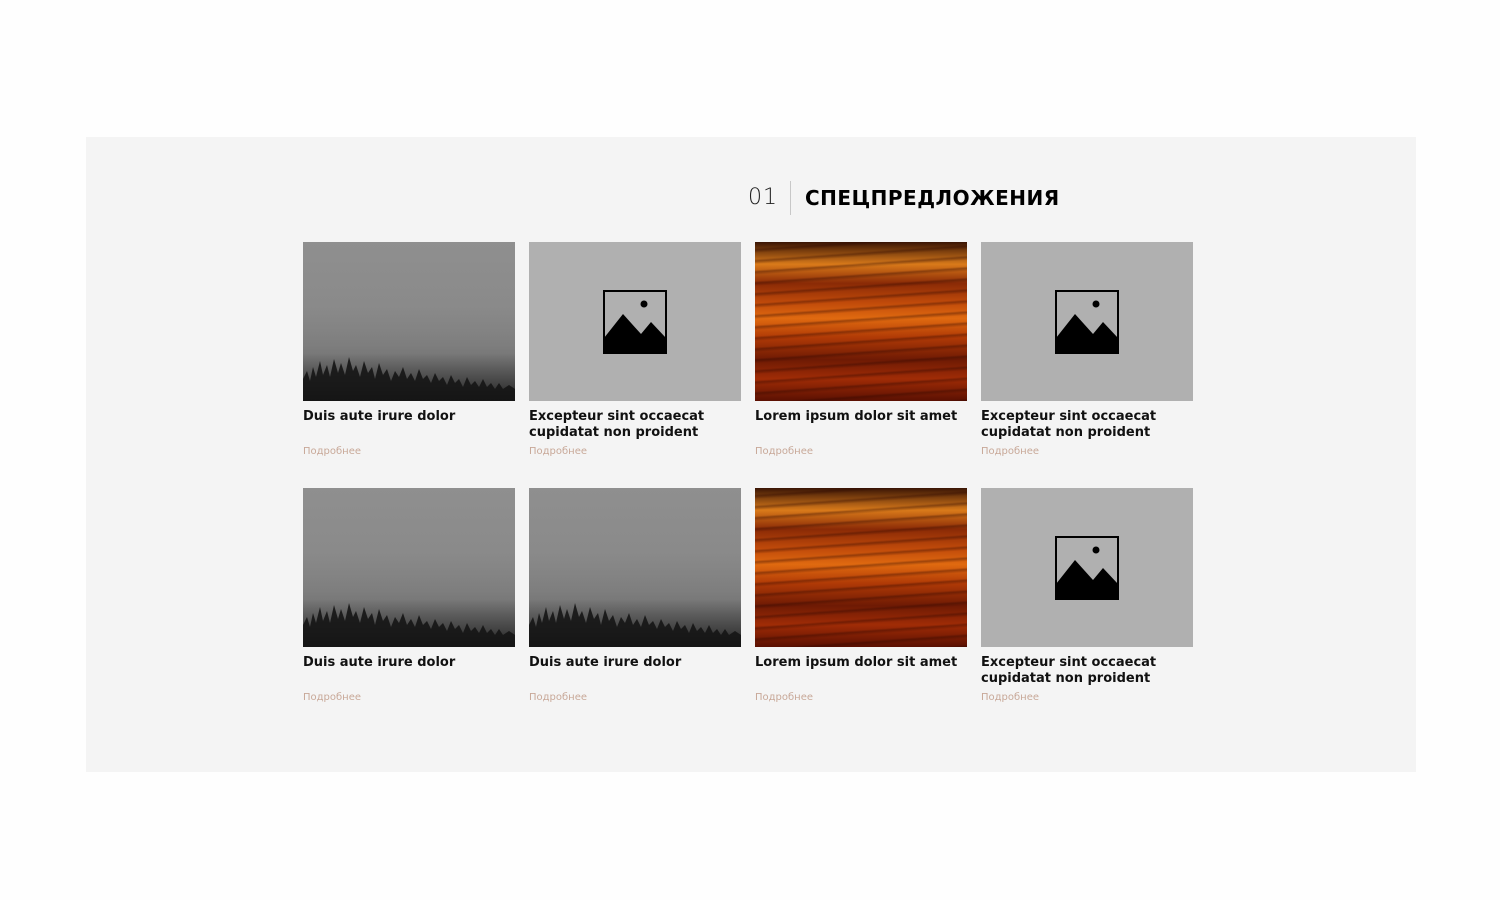 The height and width of the screenshot is (900, 1500). I want to click on section-number: 01, so click(763, 197).